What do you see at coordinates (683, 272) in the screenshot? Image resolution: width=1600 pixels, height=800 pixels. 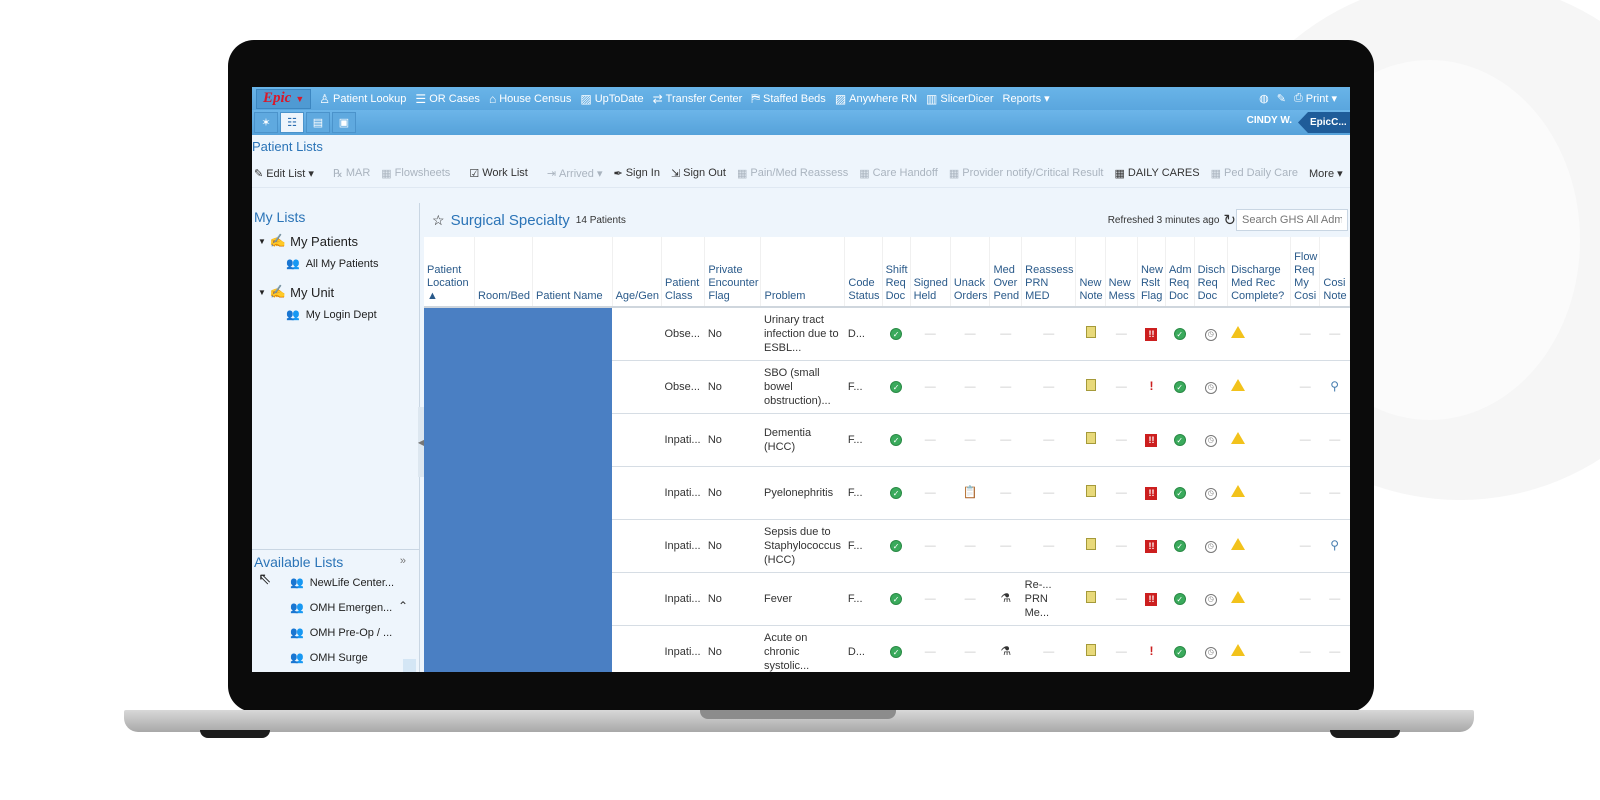 I see `column-header: Patient Class` at bounding box center [683, 272].